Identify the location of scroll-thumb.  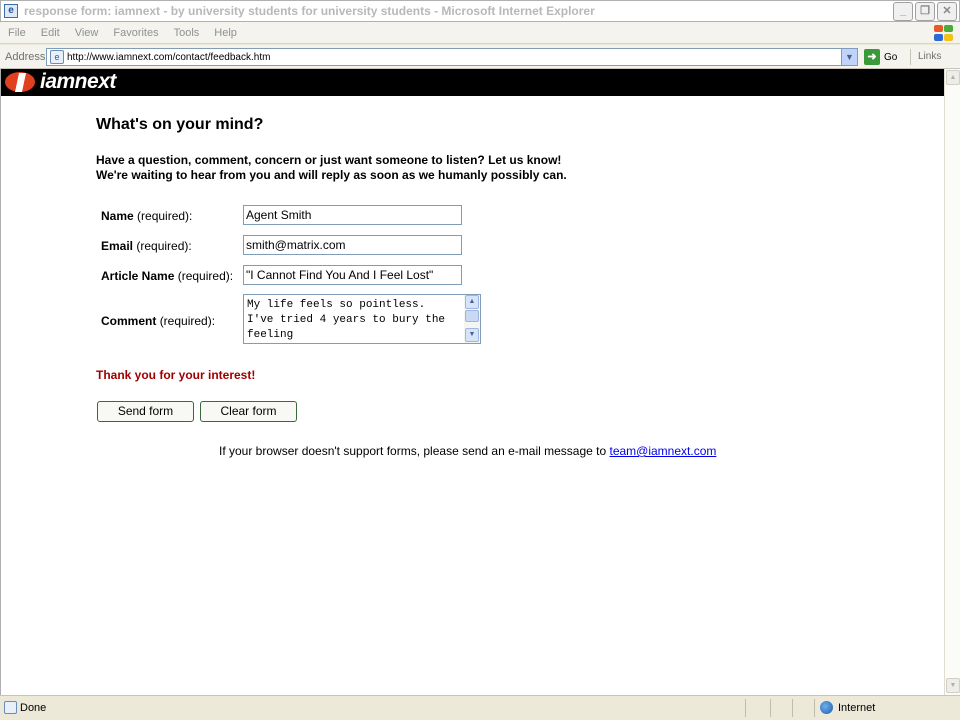
(472, 316).